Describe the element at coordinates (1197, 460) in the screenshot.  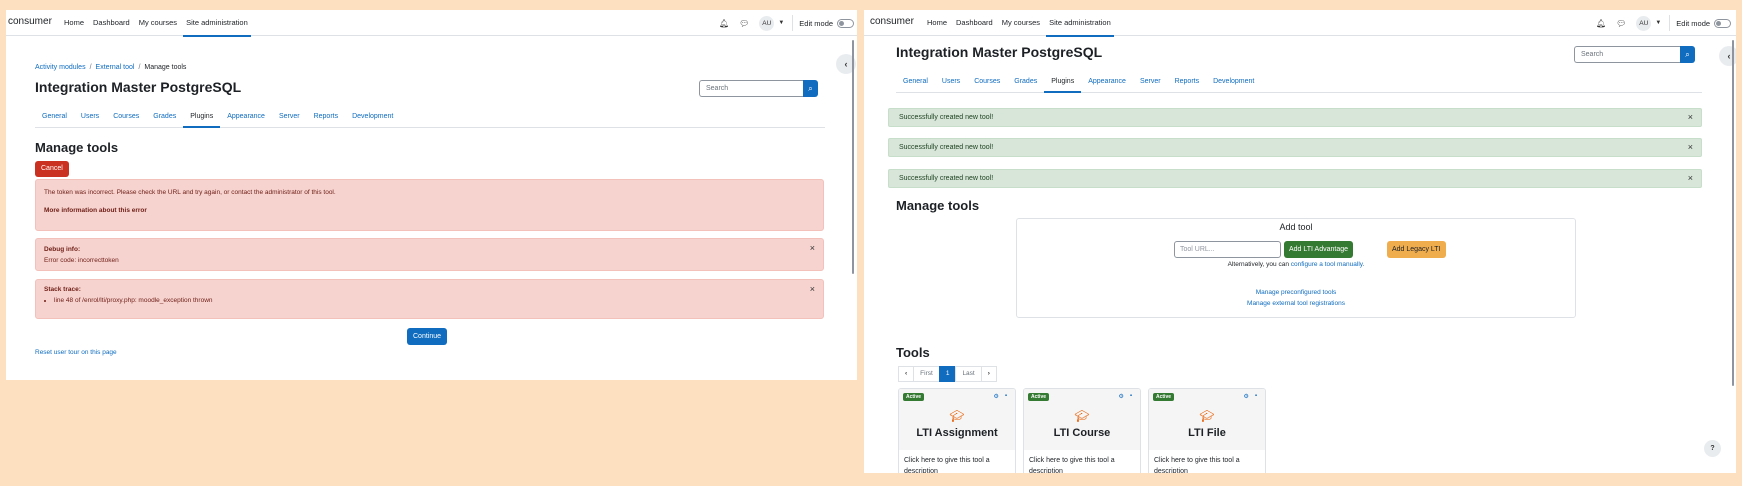
I see `tool-description-line: Click here to give this tool a` at that location.